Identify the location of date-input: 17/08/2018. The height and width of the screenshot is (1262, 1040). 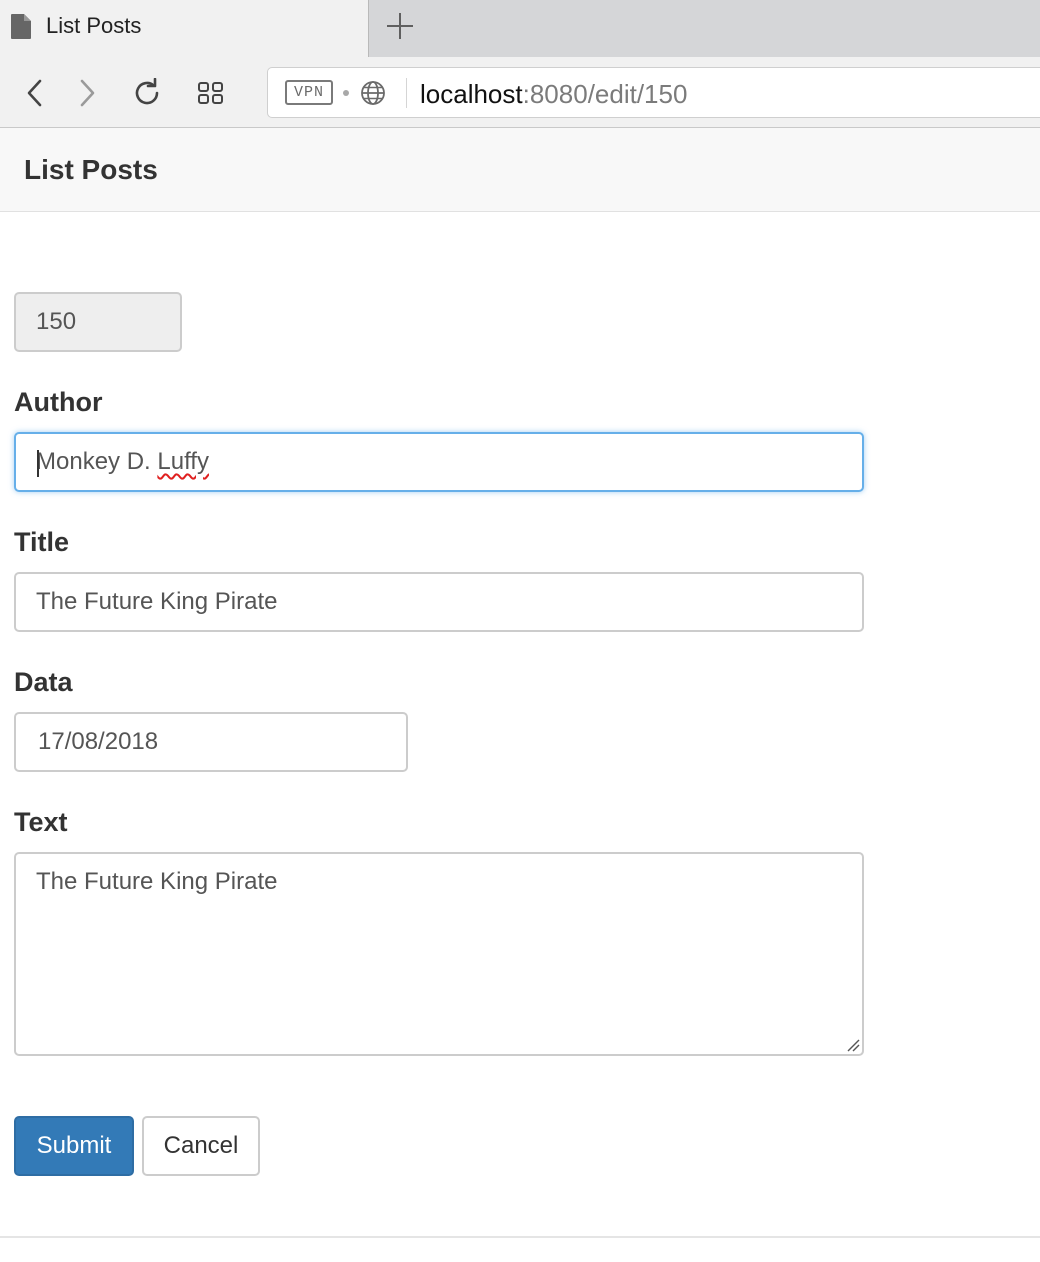
(211, 742).